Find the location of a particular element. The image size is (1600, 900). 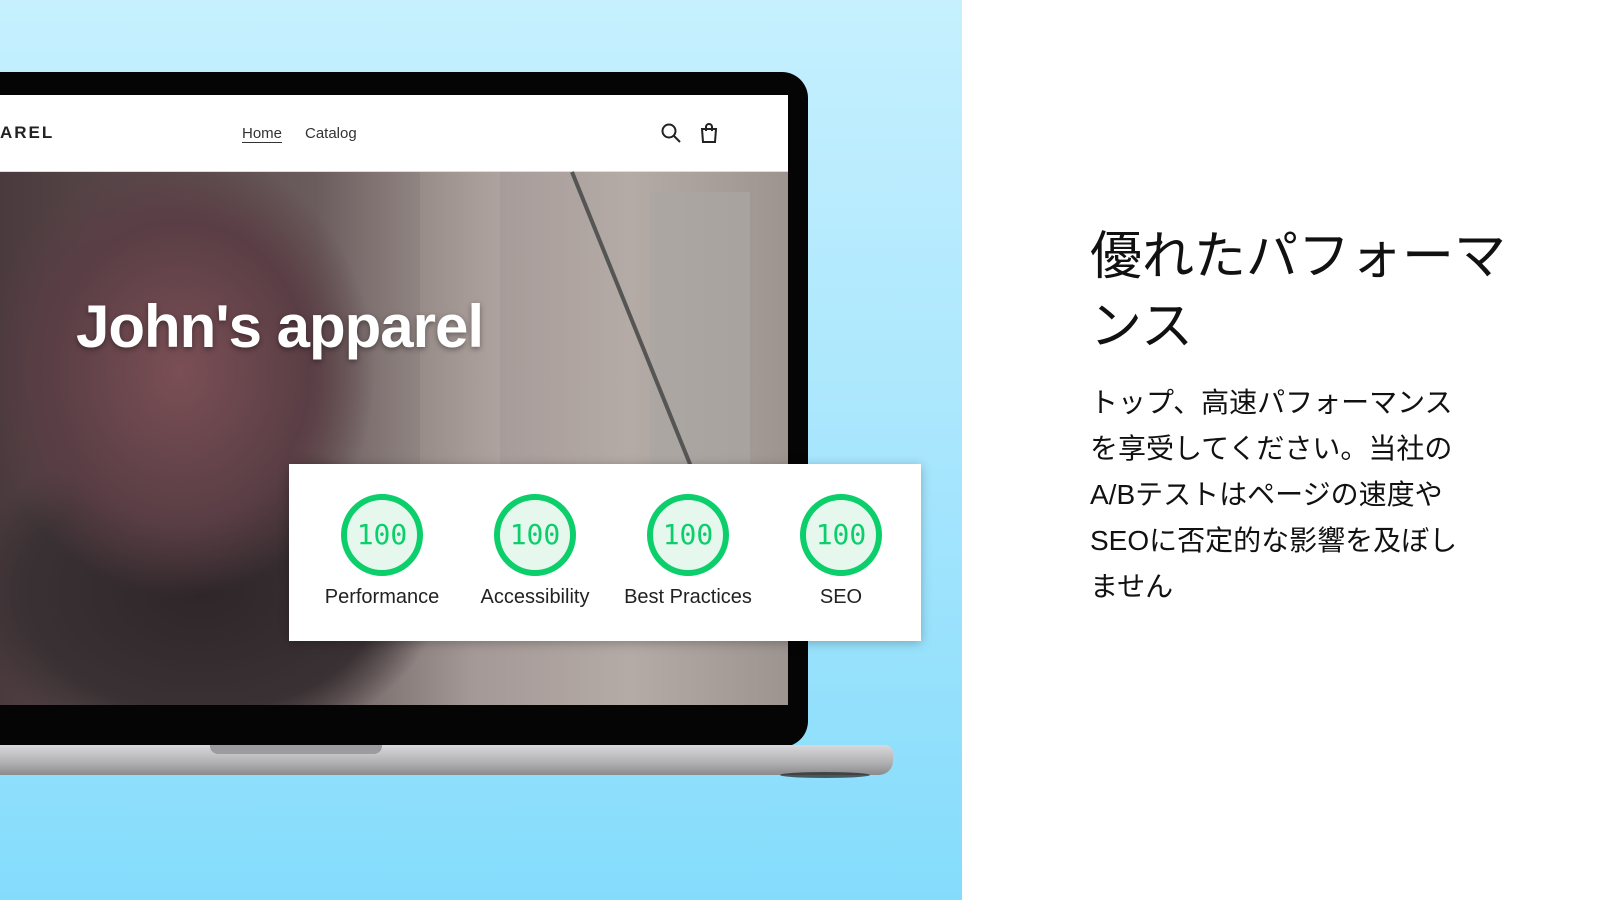

feature-heading: 優れたパフォーマ ンス is located at coordinates (1310, 292).